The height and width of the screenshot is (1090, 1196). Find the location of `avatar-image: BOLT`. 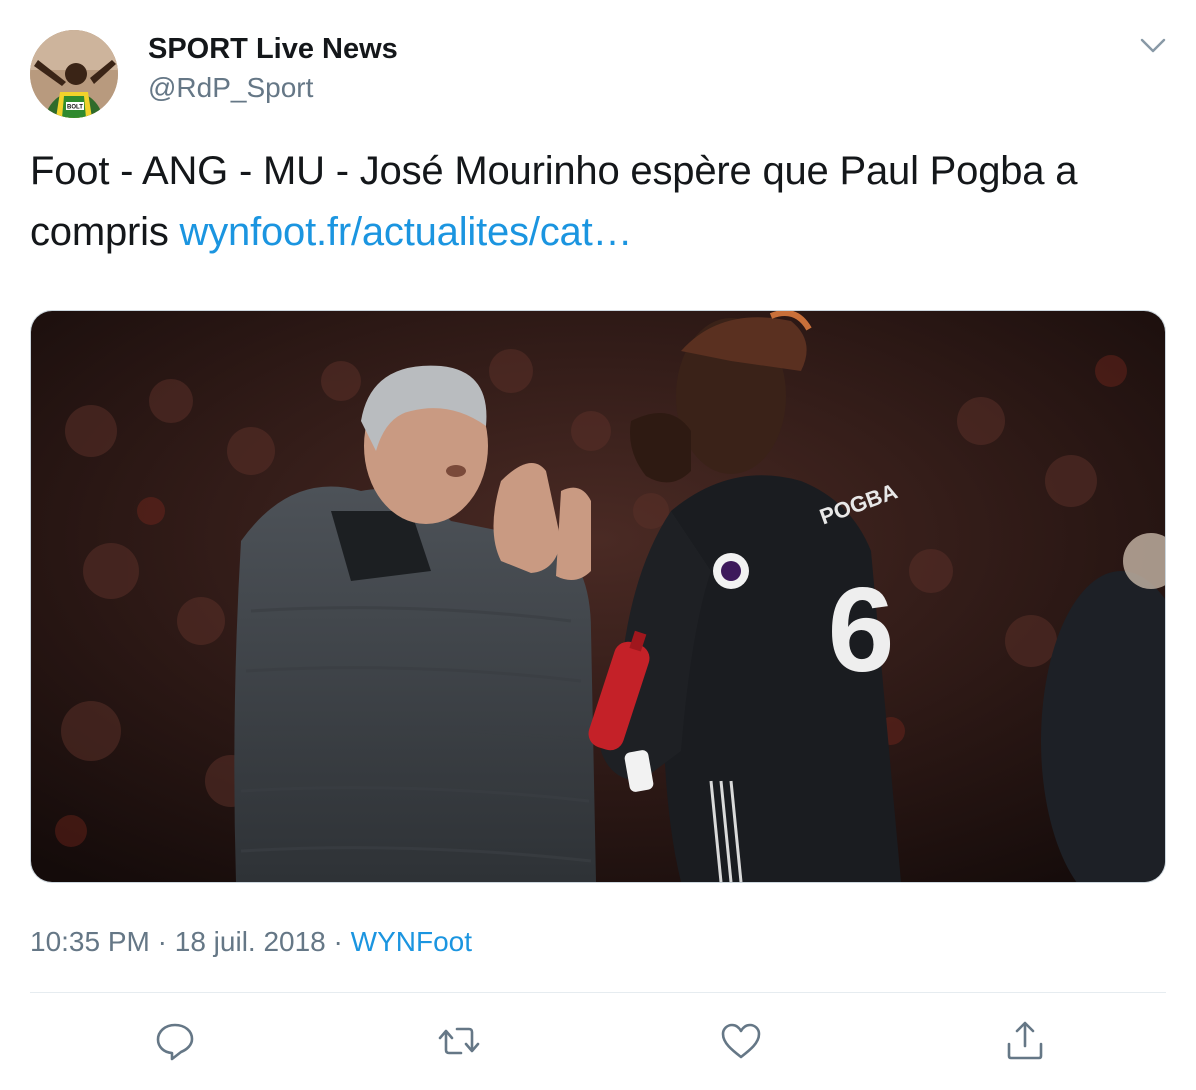

avatar-image: BOLT is located at coordinates (74, 74).